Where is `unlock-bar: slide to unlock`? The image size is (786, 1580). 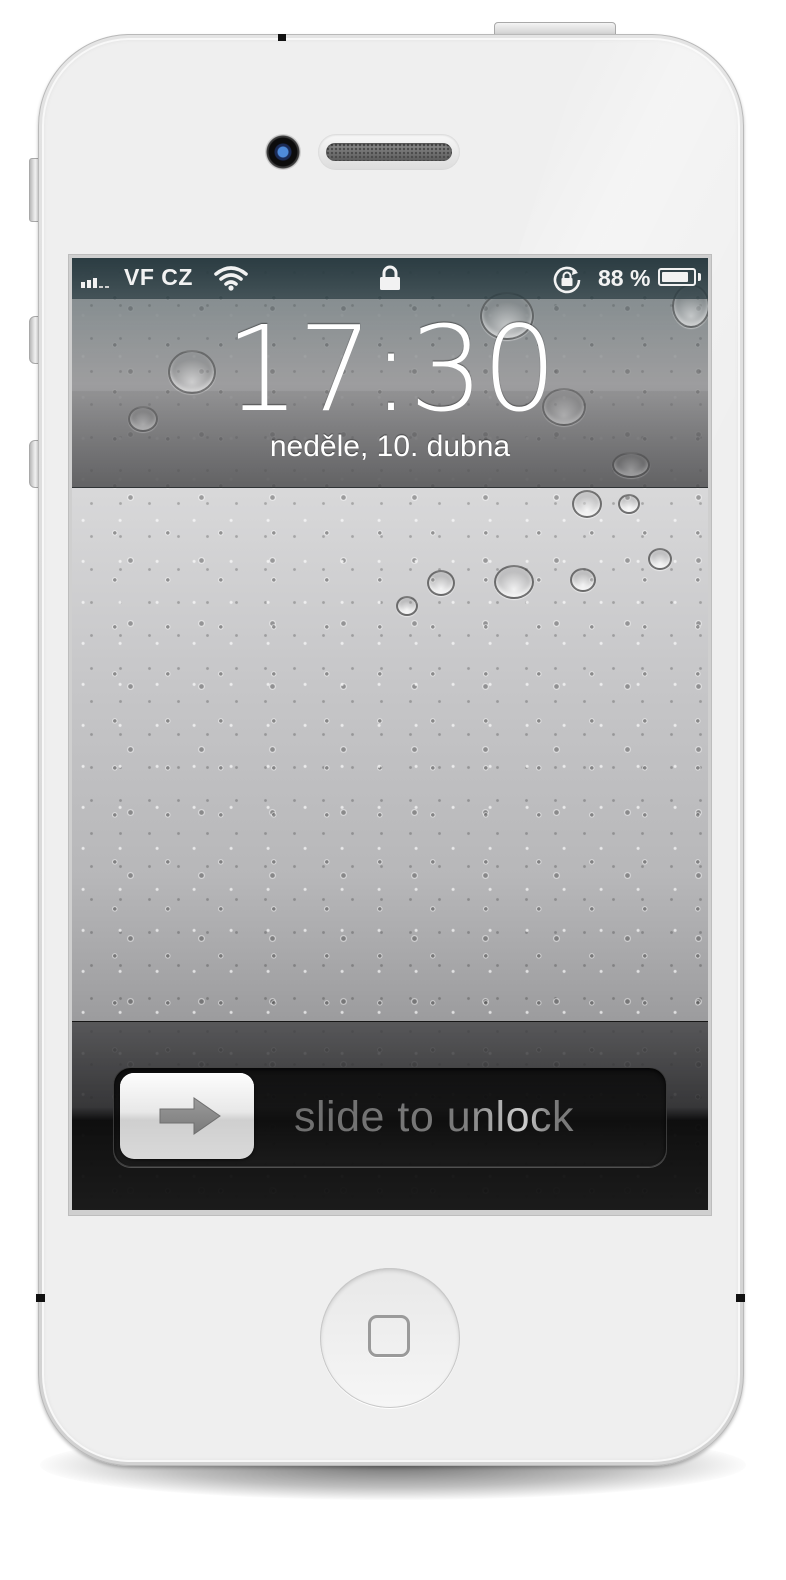 unlock-bar: slide to unlock is located at coordinates (390, 1115).